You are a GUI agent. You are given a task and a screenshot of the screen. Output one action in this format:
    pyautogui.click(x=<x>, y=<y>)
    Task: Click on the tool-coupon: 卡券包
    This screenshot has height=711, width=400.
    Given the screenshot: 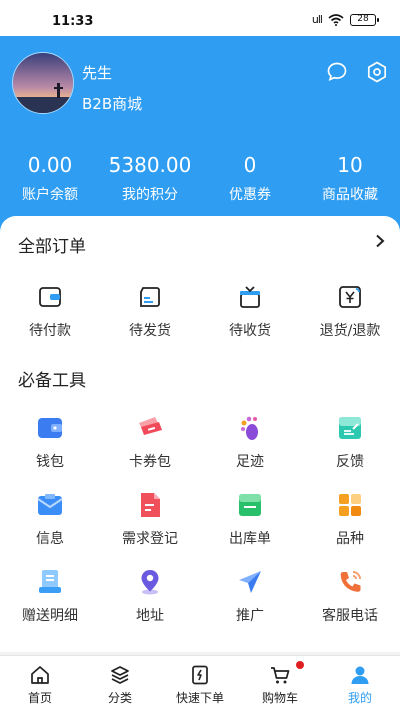 What is the action you would take?
    pyautogui.click(x=150, y=442)
    